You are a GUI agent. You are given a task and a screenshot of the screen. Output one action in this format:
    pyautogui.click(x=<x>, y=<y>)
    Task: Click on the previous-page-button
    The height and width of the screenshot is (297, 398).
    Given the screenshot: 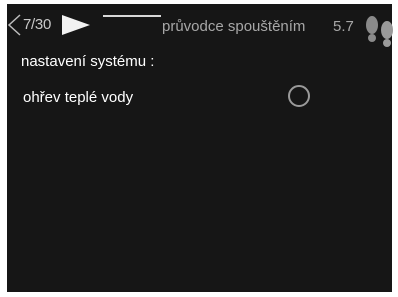 What is the action you would take?
    pyautogui.click(x=14, y=25)
    